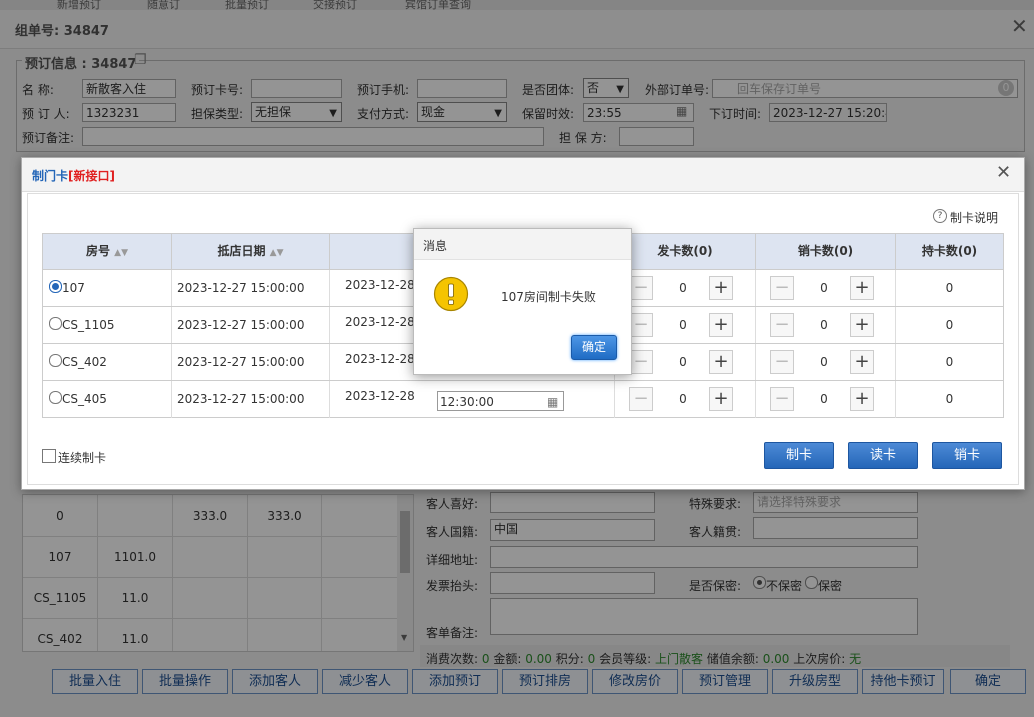 The height and width of the screenshot is (717, 1034). I want to click on room-number: CS_405, so click(84, 399).